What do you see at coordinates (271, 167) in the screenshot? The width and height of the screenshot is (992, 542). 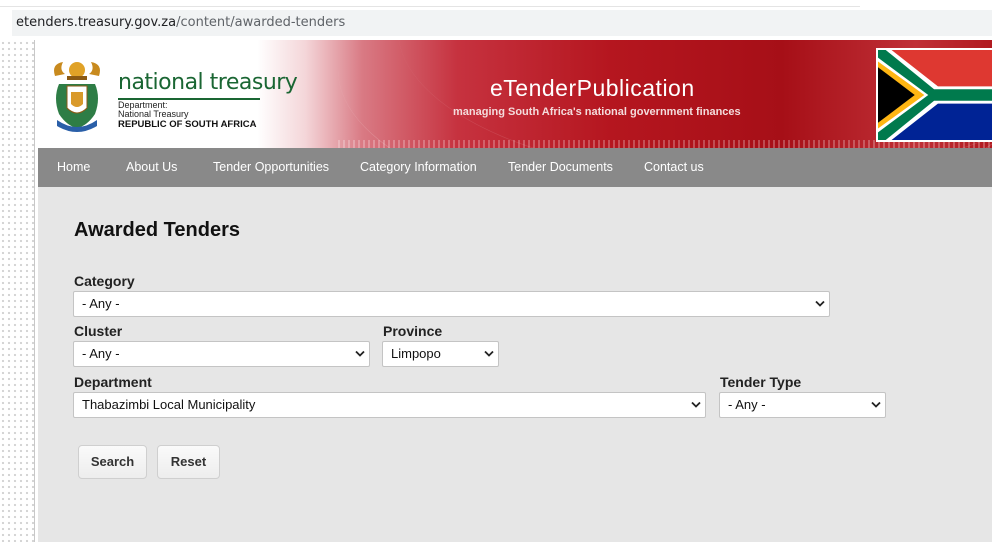 I see `nav-item-tender-opportunities: Tender Opportunities` at bounding box center [271, 167].